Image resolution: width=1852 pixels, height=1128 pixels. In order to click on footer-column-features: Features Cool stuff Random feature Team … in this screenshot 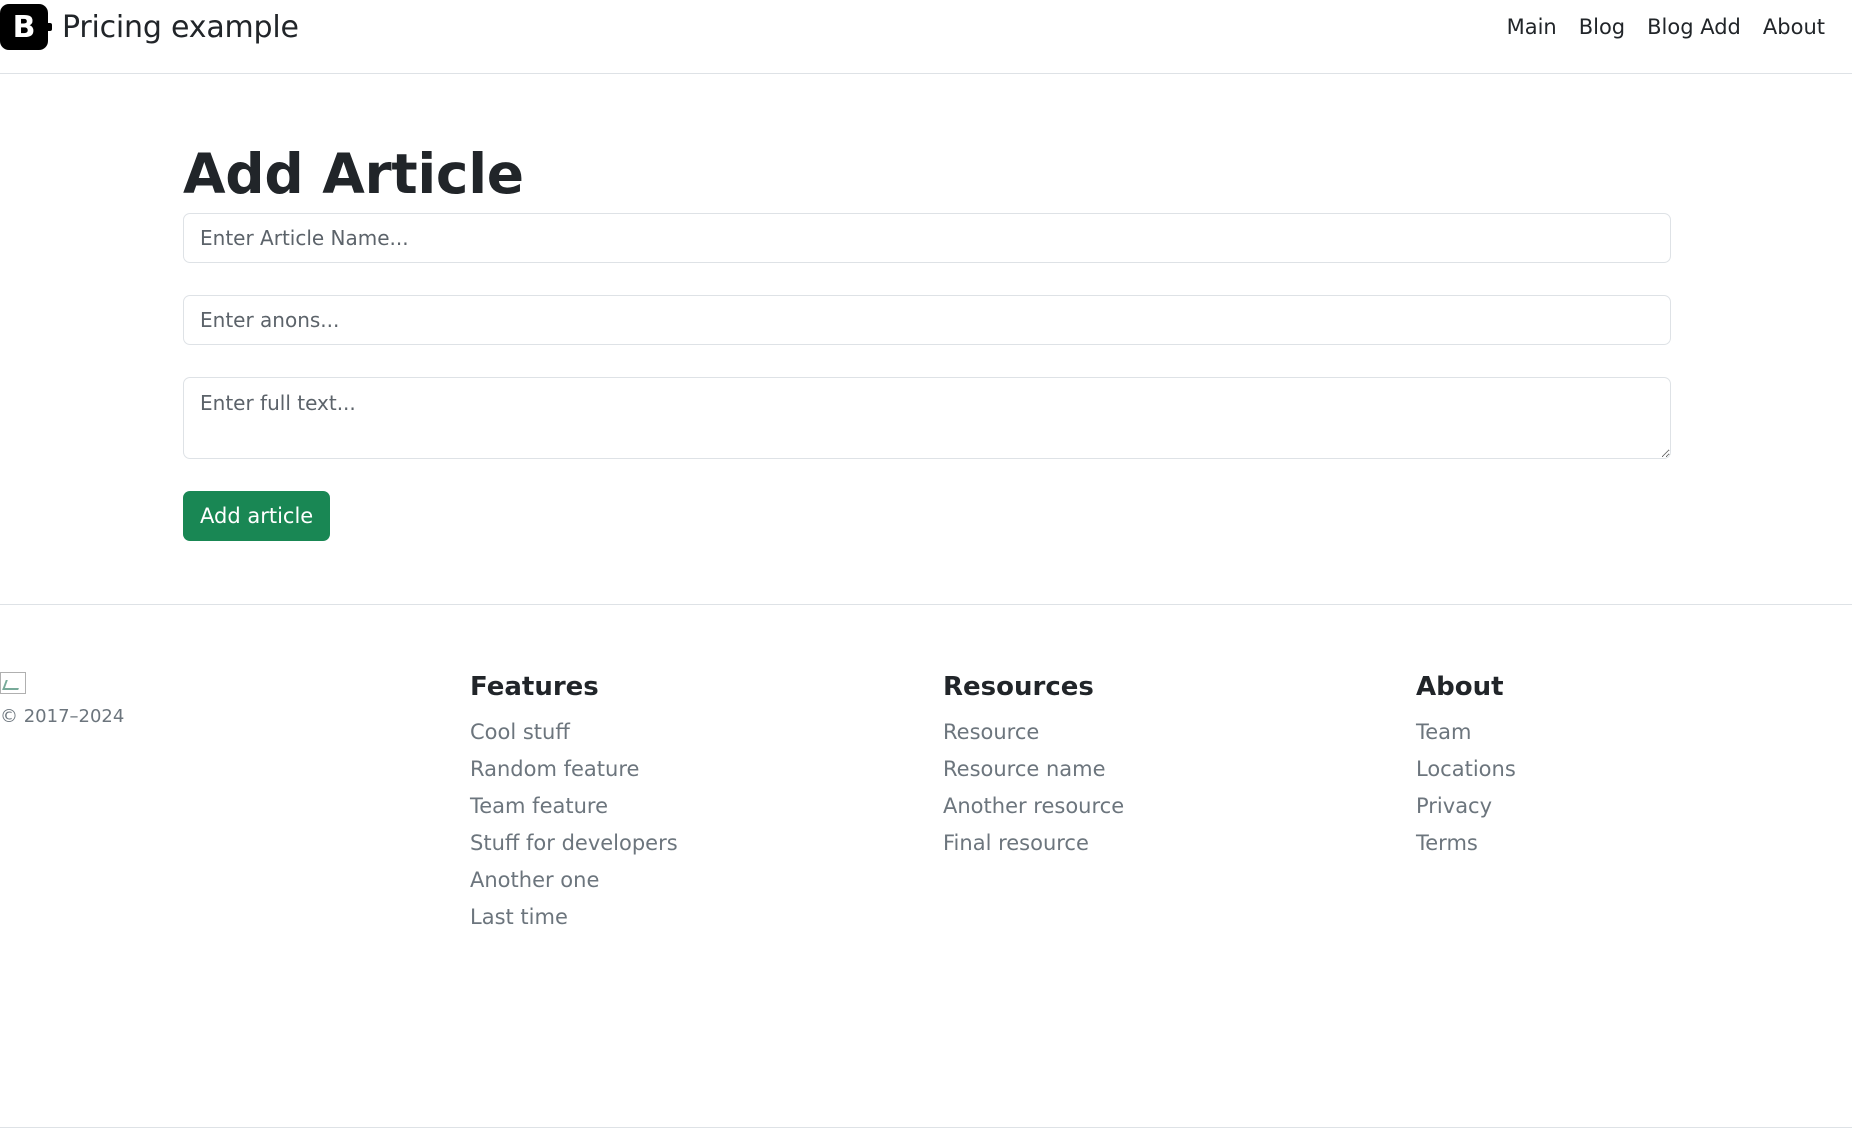, I will do `click(574, 802)`.